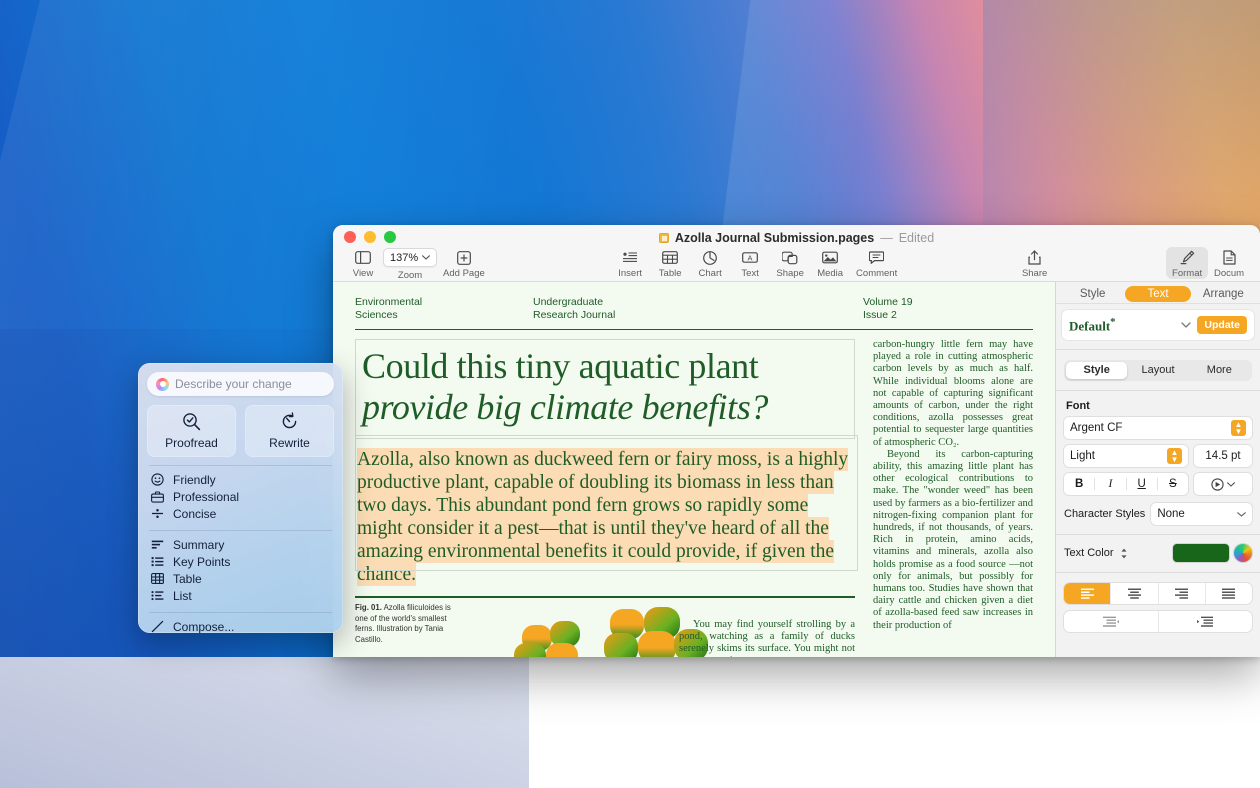 The image size is (1260, 788). I want to click on toolbar-chart-button: Chart, so click(710, 263).